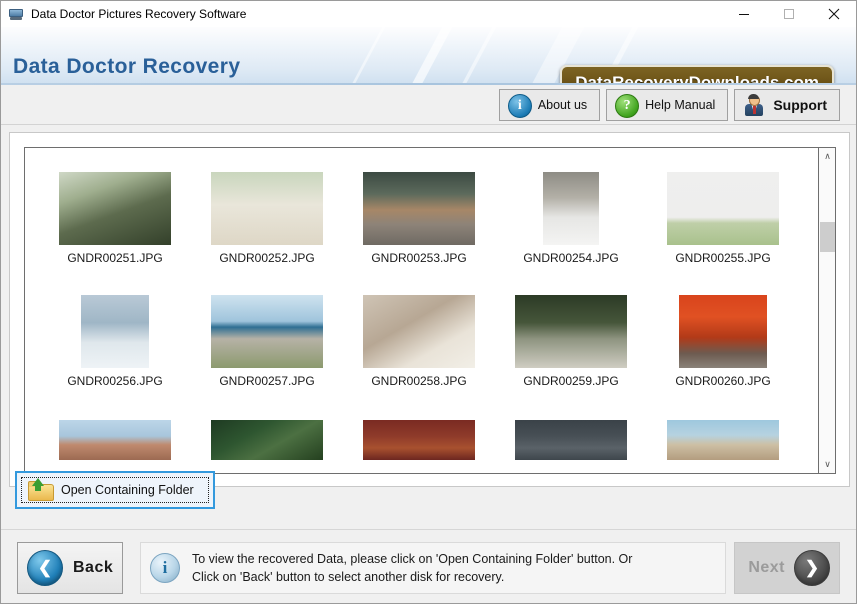 This screenshot has width=857, height=604. I want to click on file-name-label: GNDR00259.JPG, so click(571, 381).